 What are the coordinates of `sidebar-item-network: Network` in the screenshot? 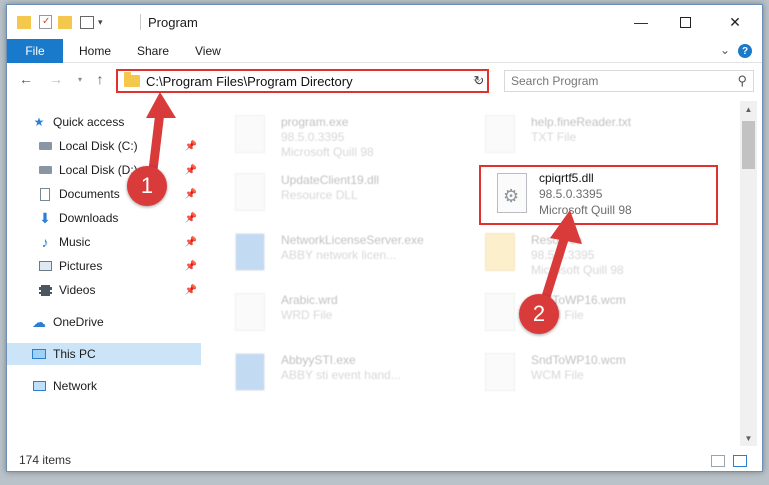 It's located at (116, 386).